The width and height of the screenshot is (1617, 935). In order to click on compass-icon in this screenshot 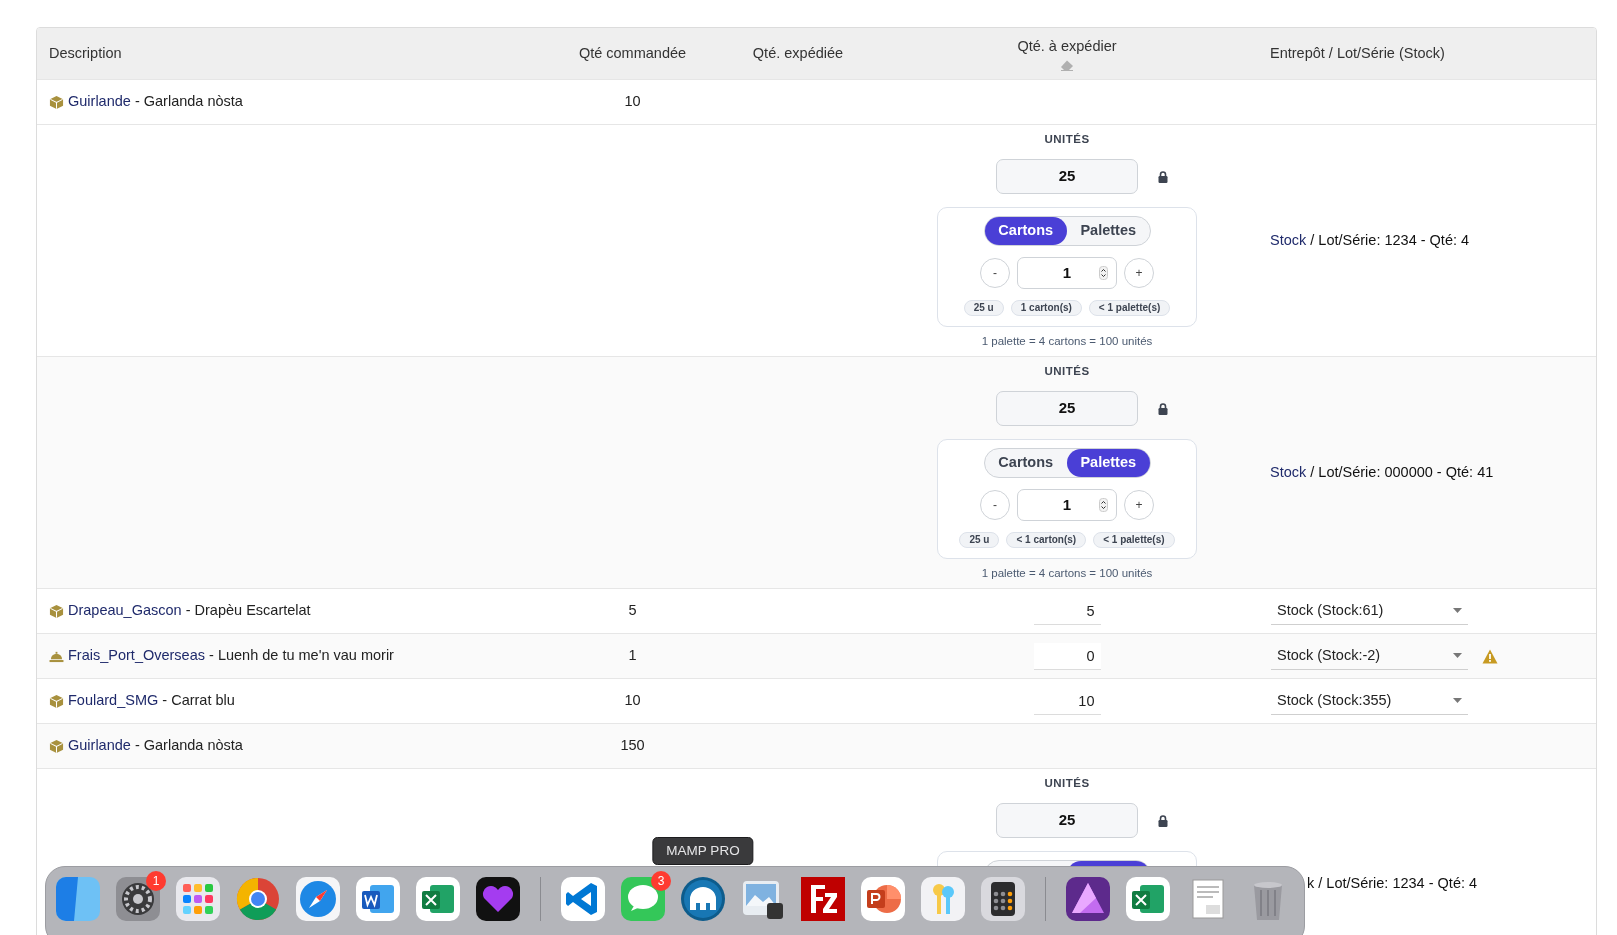, I will do `click(318, 899)`.